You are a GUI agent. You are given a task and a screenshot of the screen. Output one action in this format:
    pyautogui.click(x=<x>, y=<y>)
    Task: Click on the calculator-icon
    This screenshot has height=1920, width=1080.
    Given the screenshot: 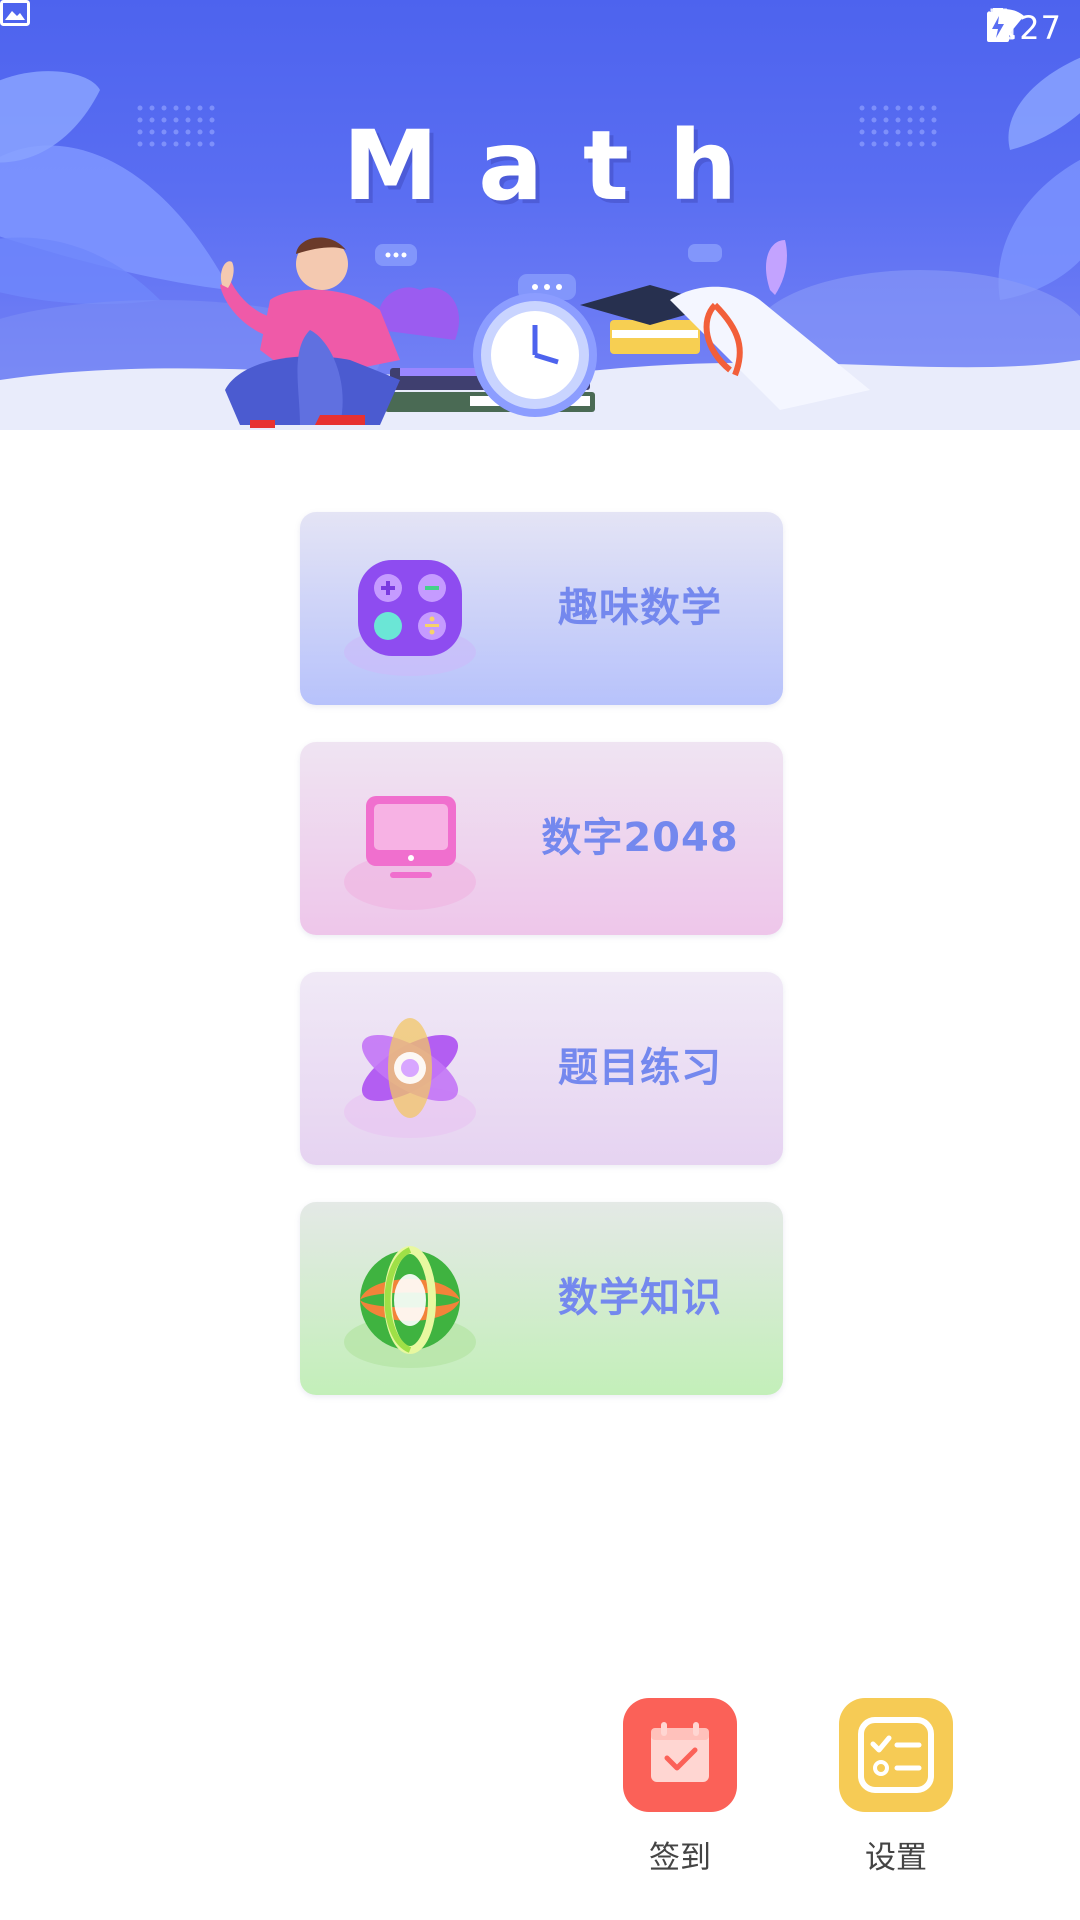 What is the action you would take?
    pyautogui.click(x=410, y=618)
    